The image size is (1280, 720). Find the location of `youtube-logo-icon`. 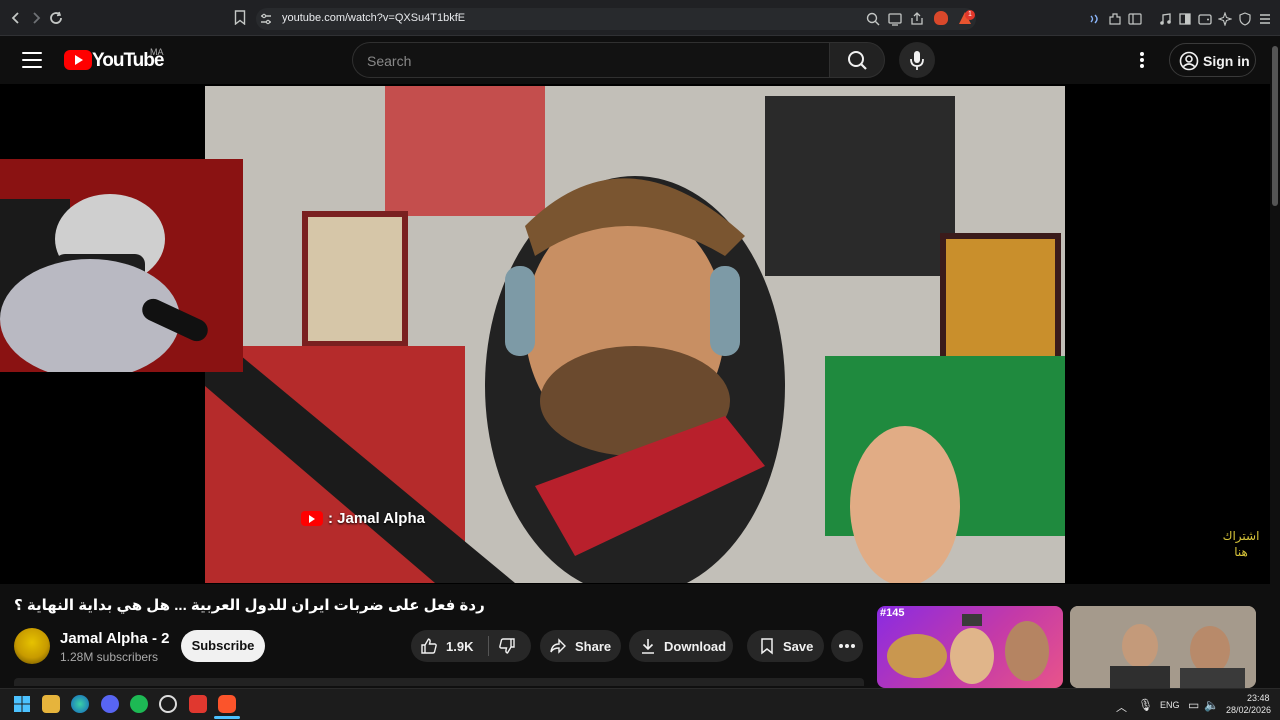

youtube-logo-icon is located at coordinates (78, 60).